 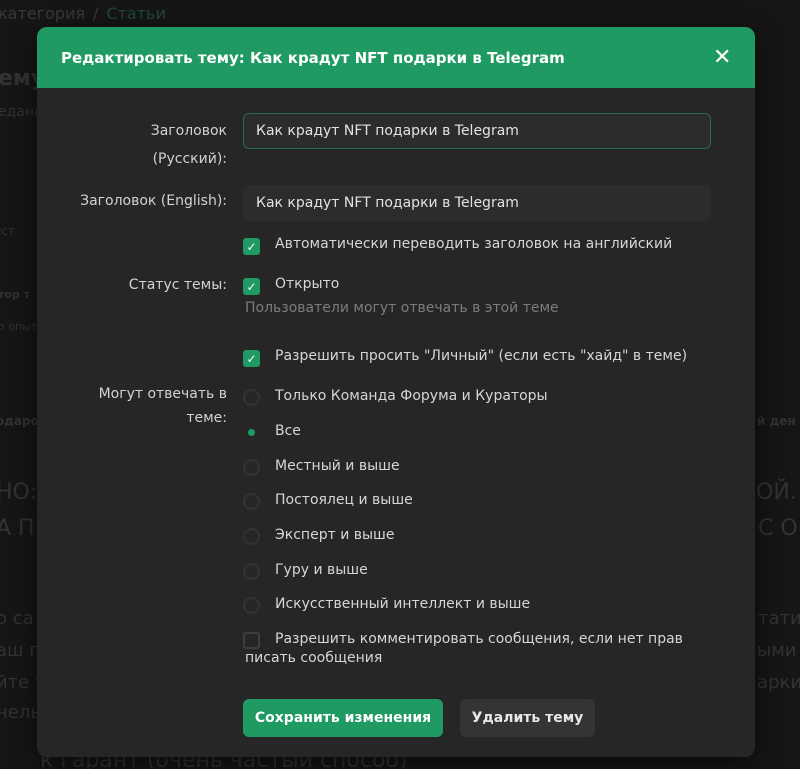 What do you see at coordinates (251, 640) in the screenshot?
I see `allow-comments-checkbox` at bounding box center [251, 640].